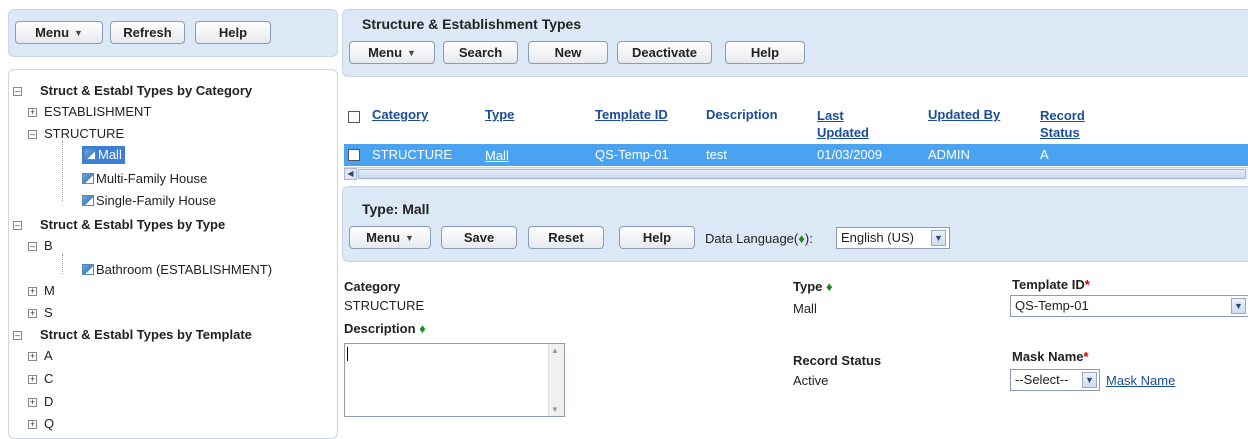  What do you see at coordinates (759, 238) in the screenshot?
I see `data-language-label: Data Language(♦):` at bounding box center [759, 238].